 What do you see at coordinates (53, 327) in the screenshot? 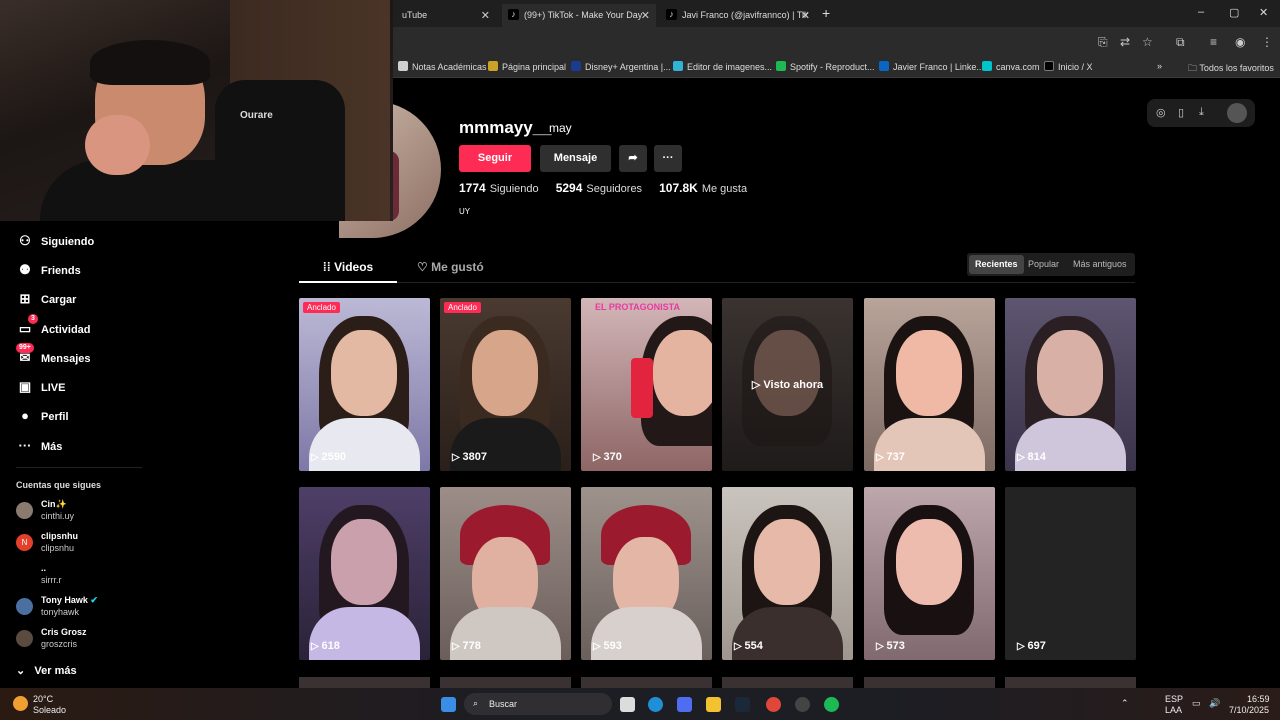
I see `sidebar-item-activity: ▭ 3 Actividad` at bounding box center [53, 327].